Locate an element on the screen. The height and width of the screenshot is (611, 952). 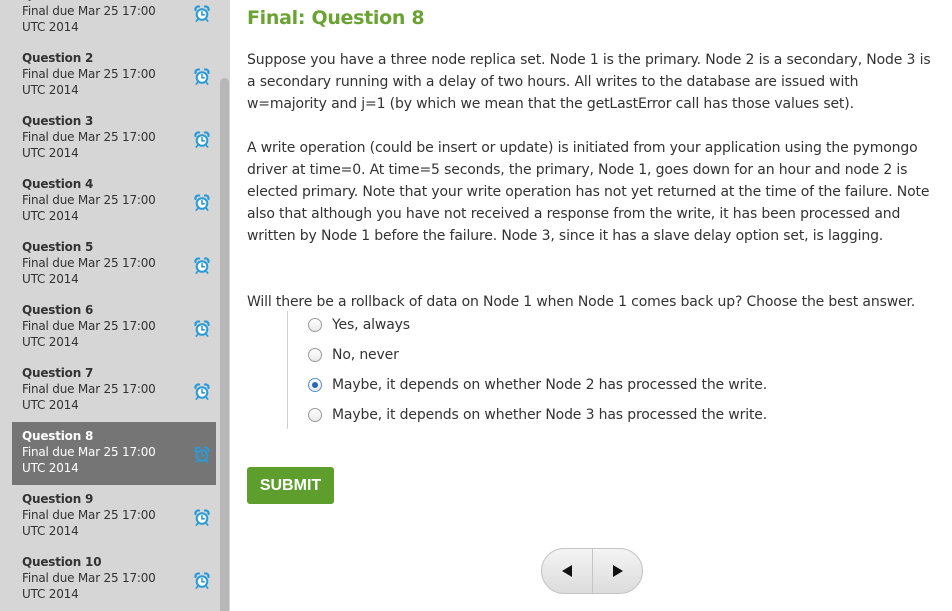
chevron-left-icon is located at coordinates (567, 571).